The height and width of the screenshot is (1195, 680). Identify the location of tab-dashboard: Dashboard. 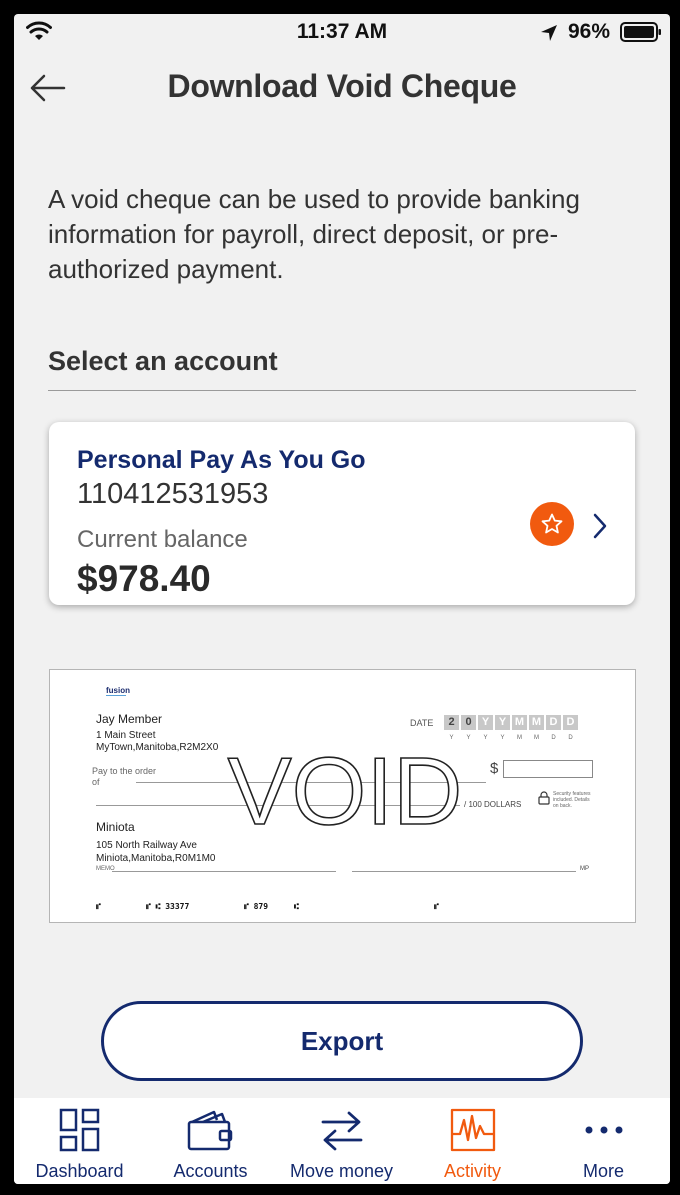
(79, 1141).